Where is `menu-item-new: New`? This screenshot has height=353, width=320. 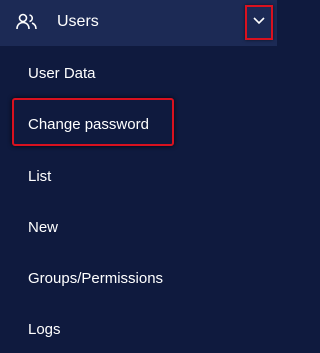 menu-item-new: New is located at coordinates (43, 228).